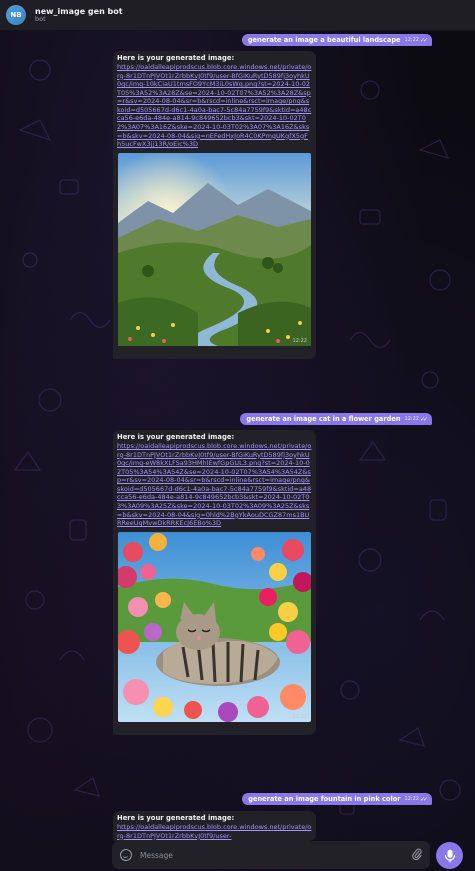 The image size is (475, 871). What do you see at coordinates (417, 855) in the screenshot?
I see `paperclip-icon` at bounding box center [417, 855].